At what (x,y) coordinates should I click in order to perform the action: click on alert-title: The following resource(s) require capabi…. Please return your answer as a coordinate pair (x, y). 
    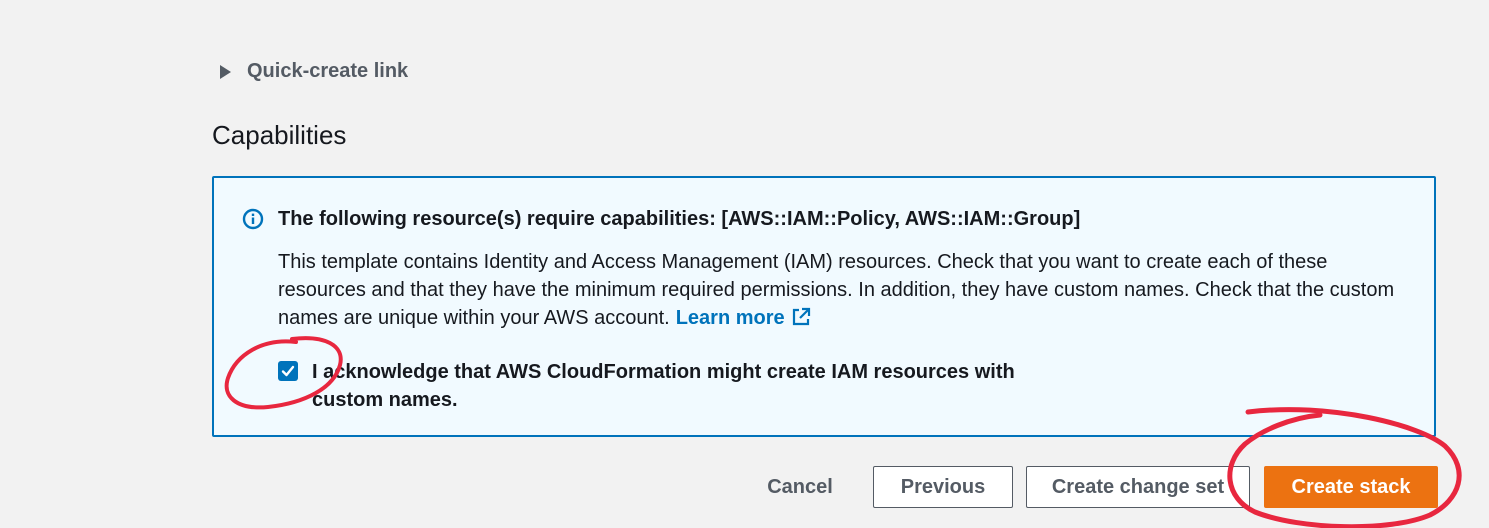
    Looking at the image, I should click on (679, 219).